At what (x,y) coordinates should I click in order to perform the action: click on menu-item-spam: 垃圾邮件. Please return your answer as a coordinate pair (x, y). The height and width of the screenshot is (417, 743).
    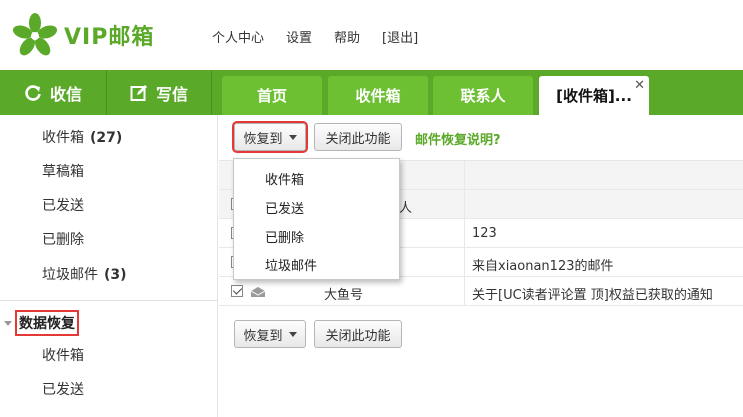
    Looking at the image, I should click on (291, 264).